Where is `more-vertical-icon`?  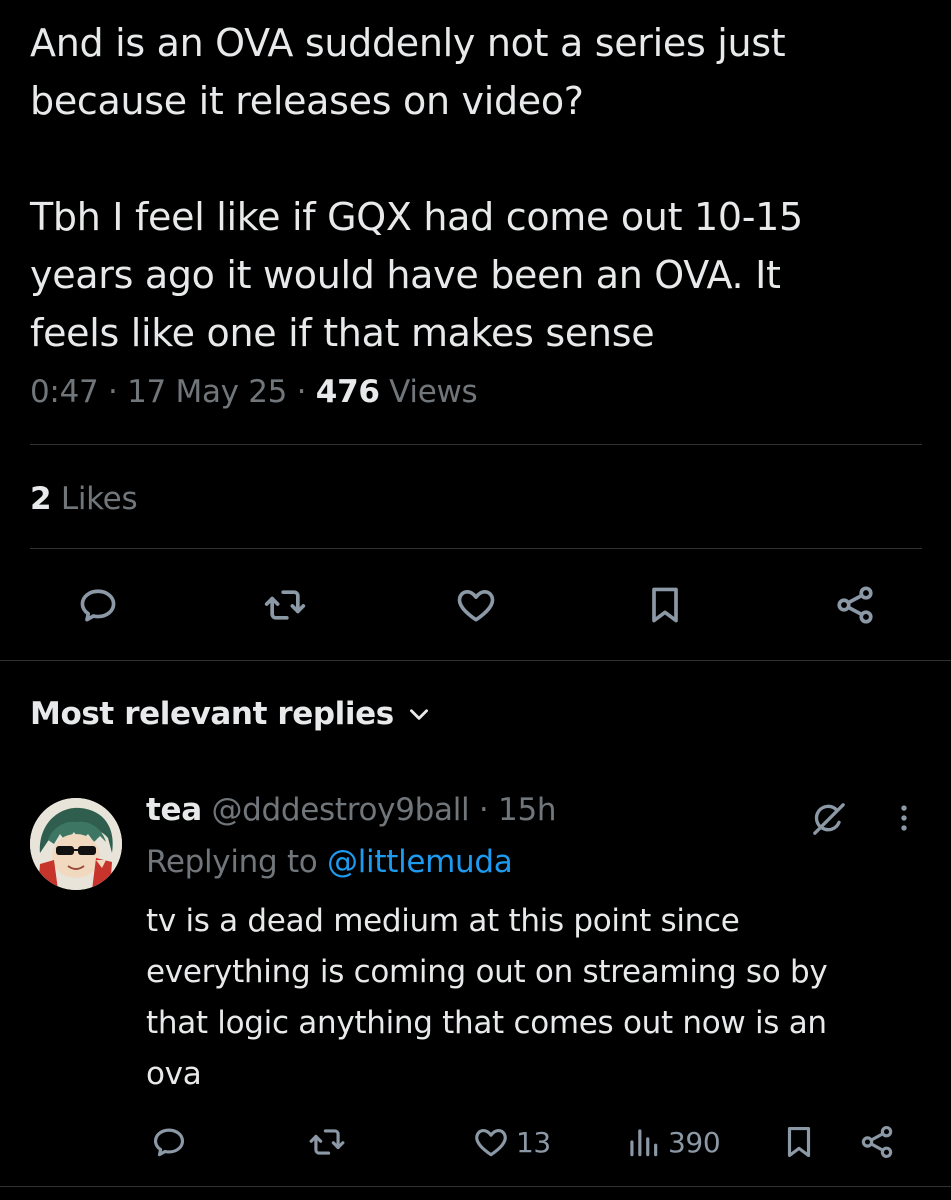
more-vertical-icon is located at coordinates (904, 818).